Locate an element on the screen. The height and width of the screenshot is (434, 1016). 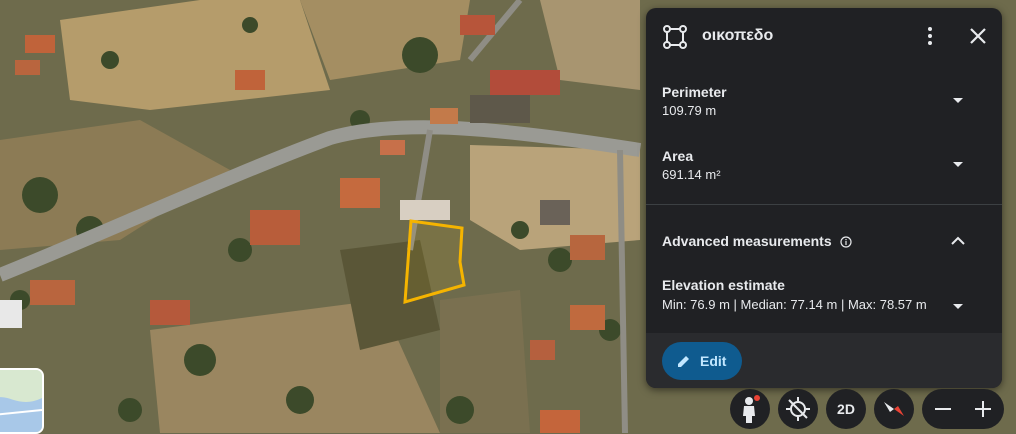
advanced-measurements-row: Advanced measurements is located at coordinates (824, 241).